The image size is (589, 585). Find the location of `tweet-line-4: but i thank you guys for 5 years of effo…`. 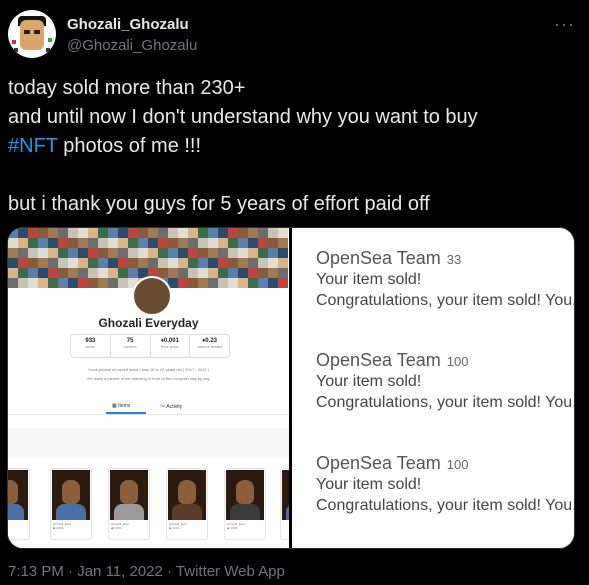

tweet-line-4: but i thank you guys for 5 years of effo… is located at coordinates (219, 204).